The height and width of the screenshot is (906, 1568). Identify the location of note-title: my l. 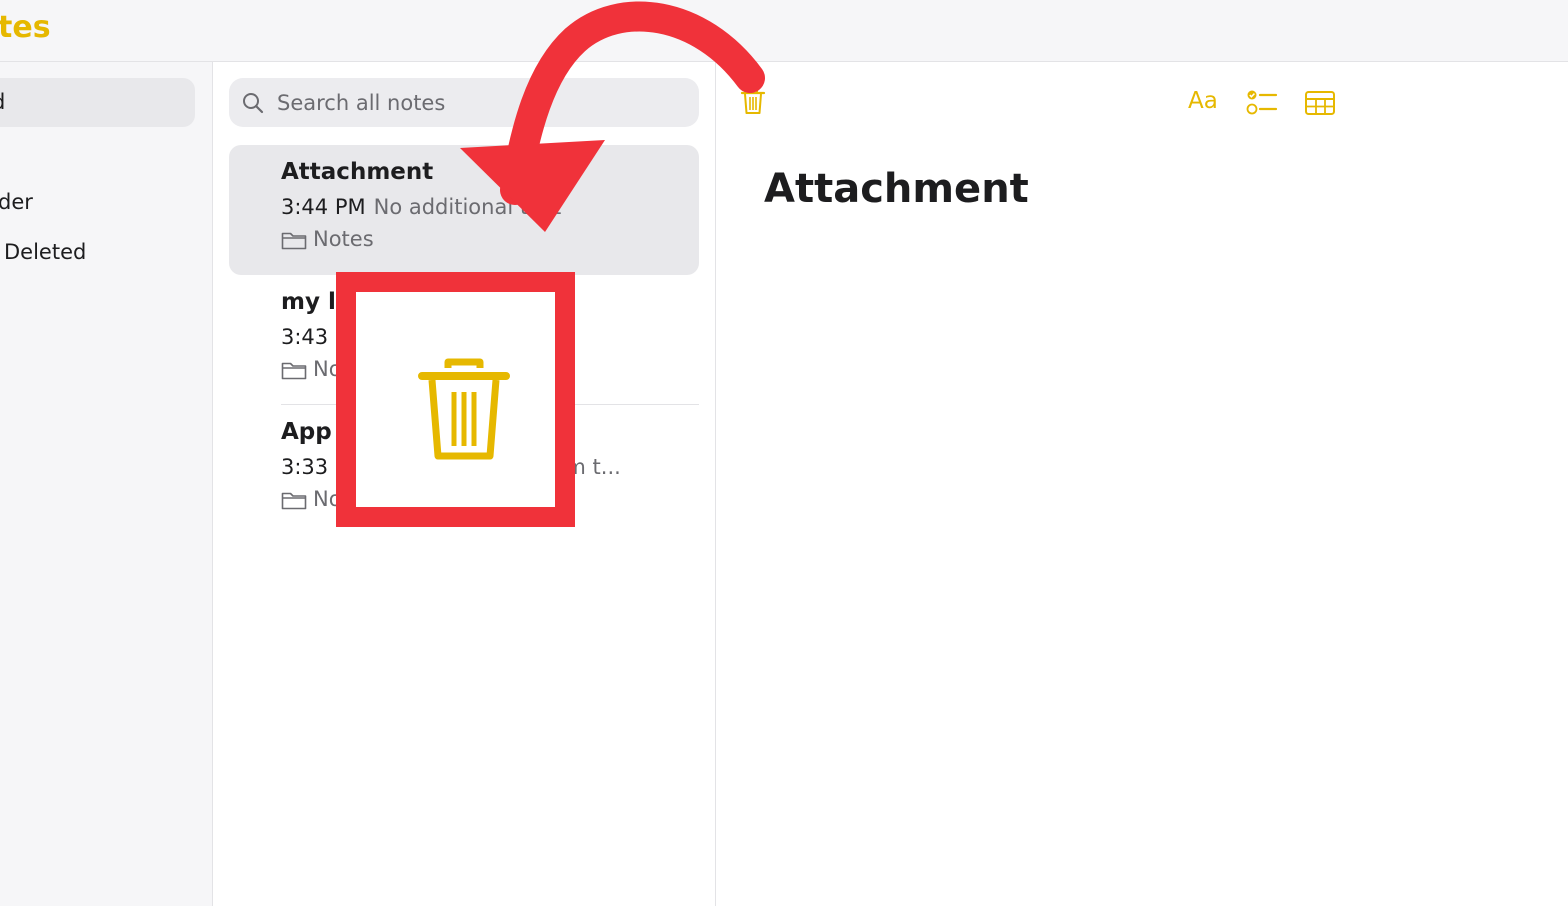
(308, 302).